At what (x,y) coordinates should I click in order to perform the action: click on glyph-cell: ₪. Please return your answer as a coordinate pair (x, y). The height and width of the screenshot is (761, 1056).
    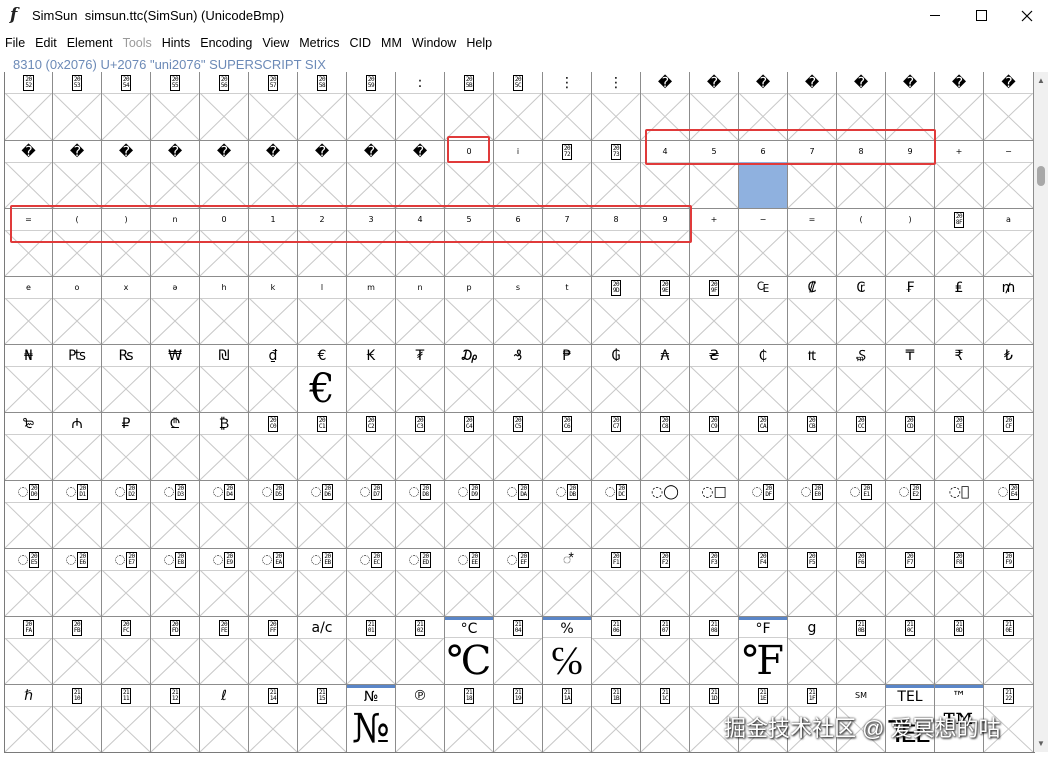
    Looking at the image, I should click on (224, 379).